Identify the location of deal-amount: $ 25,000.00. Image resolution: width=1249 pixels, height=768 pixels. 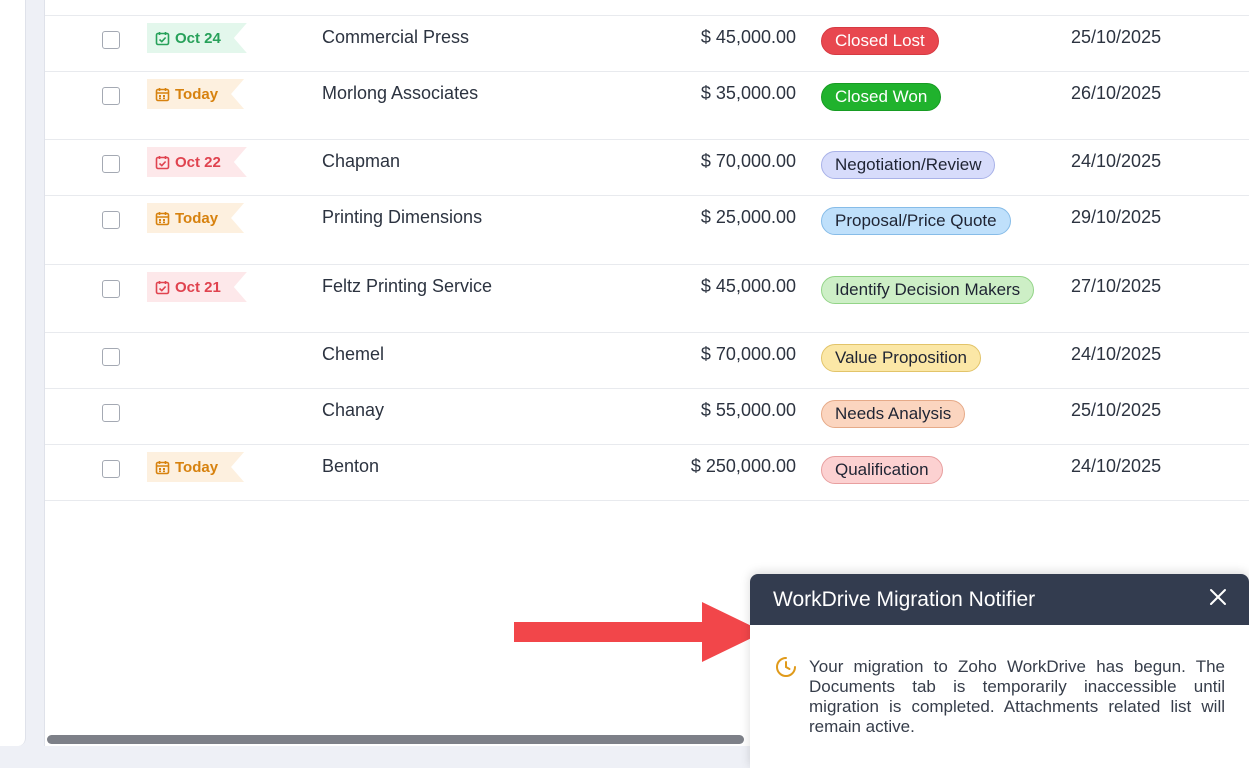
(748, 217).